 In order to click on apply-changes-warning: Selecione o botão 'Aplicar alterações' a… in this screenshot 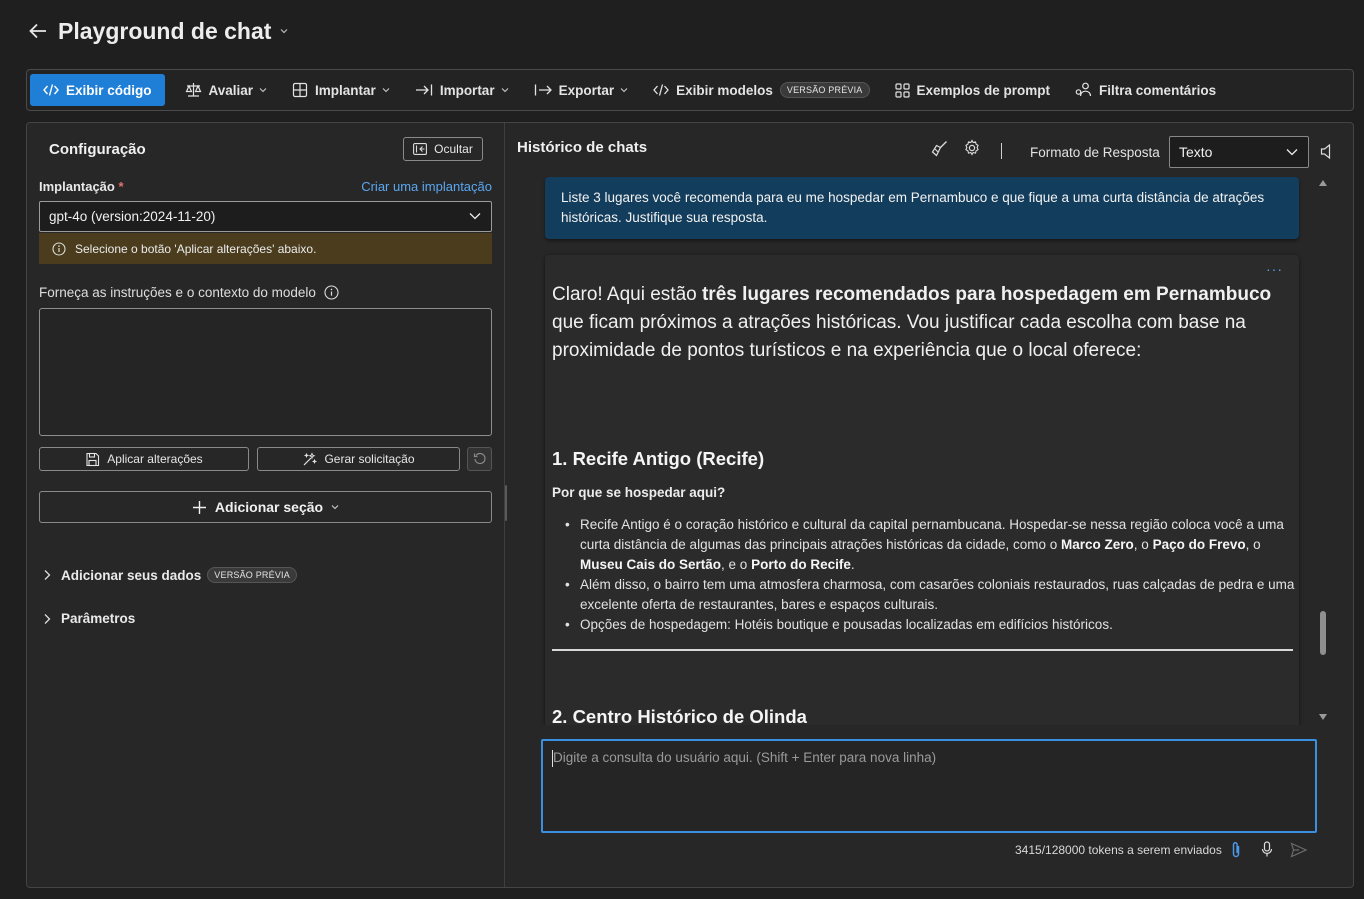, I will do `click(265, 248)`.